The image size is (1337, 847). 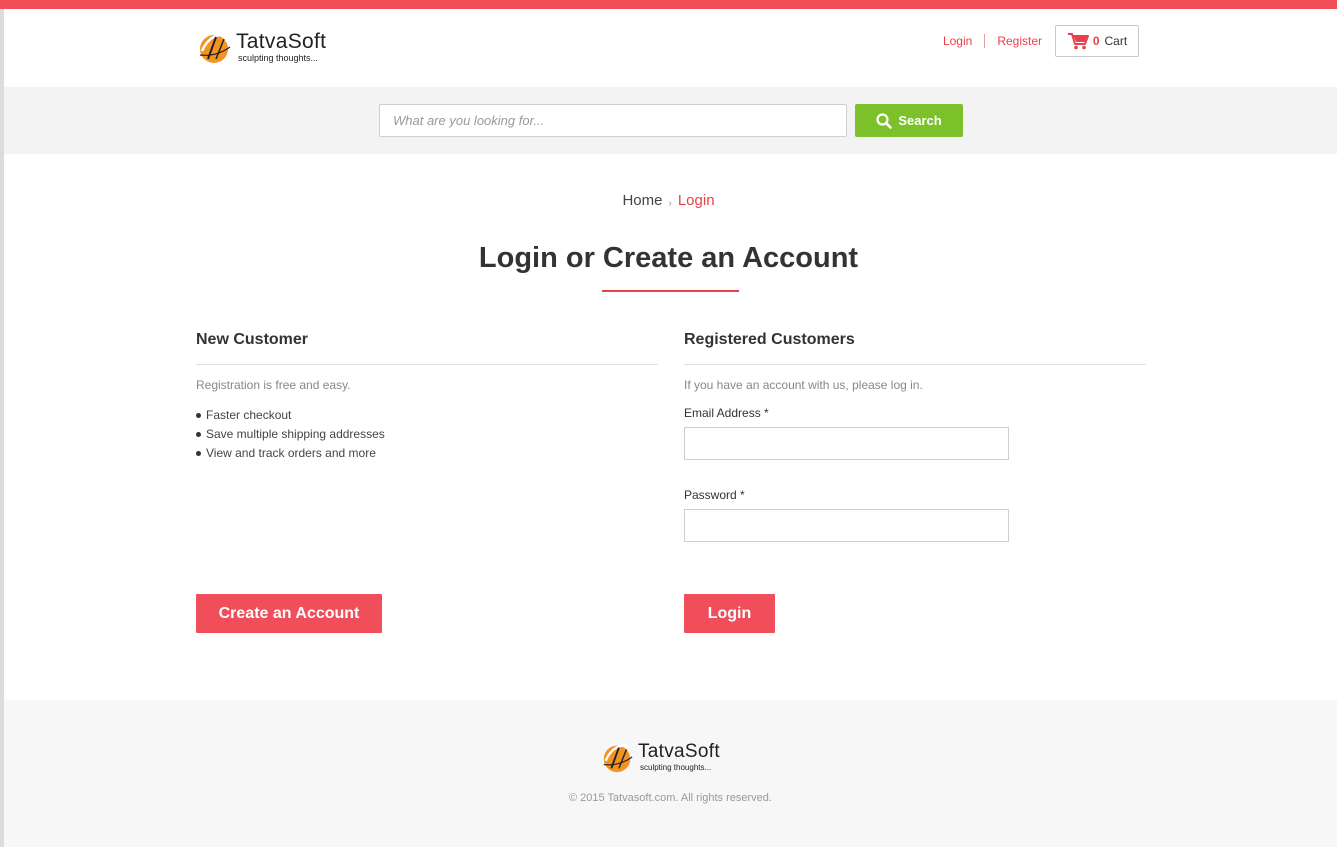 What do you see at coordinates (884, 120) in the screenshot?
I see `search-icon` at bounding box center [884, 120].